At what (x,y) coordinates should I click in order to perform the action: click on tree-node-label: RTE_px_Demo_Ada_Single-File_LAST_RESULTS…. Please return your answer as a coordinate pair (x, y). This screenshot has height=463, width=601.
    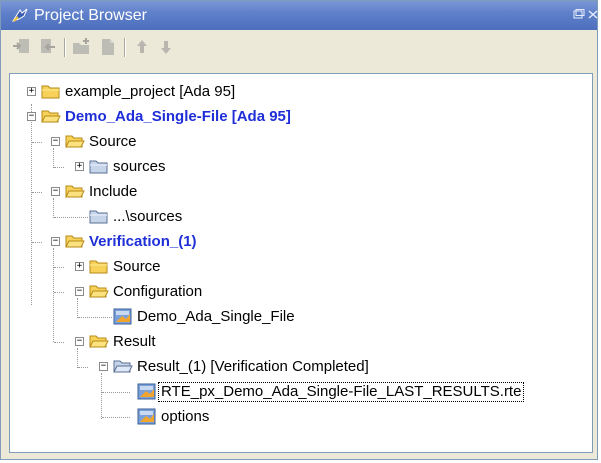
    Looking at the image, I should click on (341, 392).